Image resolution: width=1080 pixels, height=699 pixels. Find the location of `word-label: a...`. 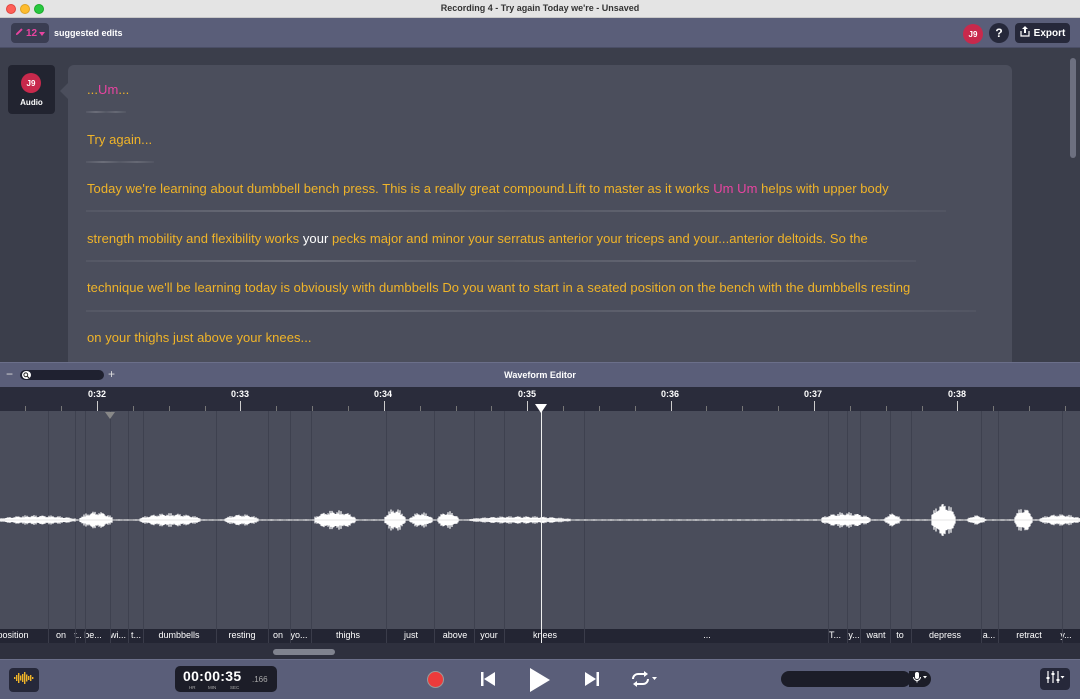

word-label: a... is located at coordinates (989, 635).